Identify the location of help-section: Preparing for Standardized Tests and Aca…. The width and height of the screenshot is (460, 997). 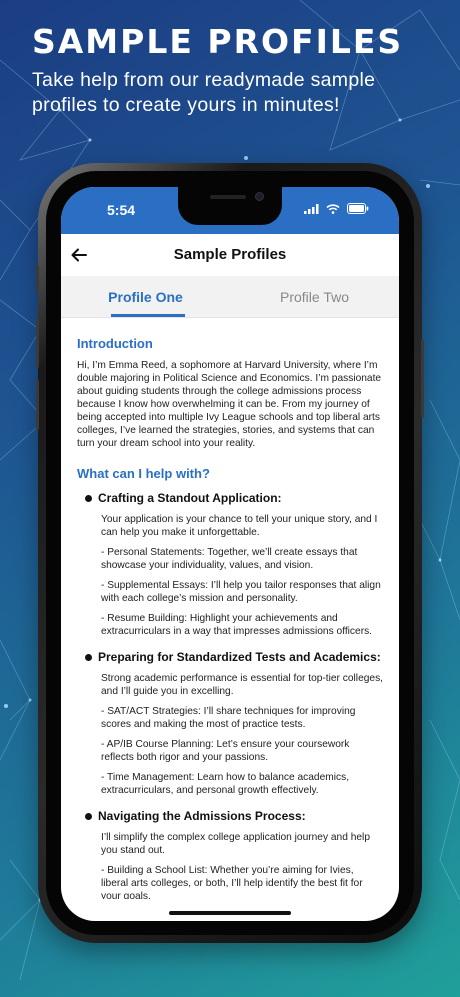
(234, 723).